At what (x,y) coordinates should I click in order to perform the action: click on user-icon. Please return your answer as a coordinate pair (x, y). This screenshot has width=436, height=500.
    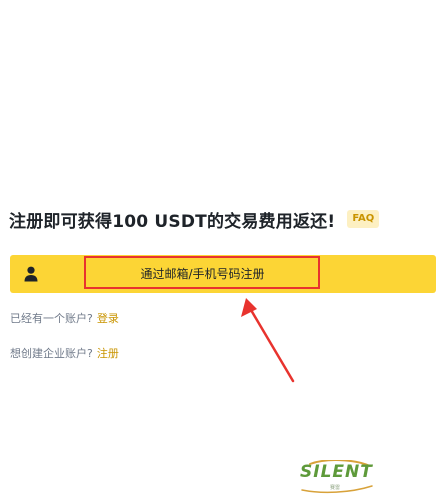
    Looking at the image, I should click on (31, 274).